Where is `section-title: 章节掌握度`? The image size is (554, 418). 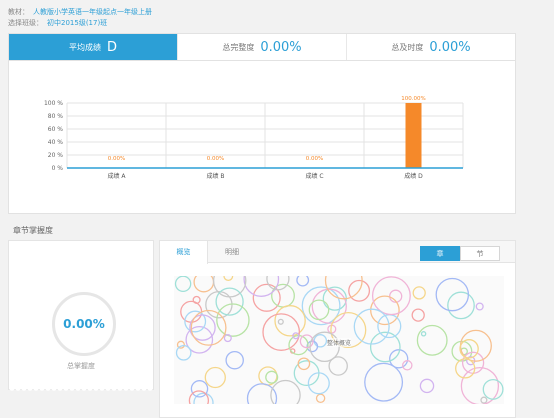 section-title: 章节掌握度 is located at coordinates (33, 230).